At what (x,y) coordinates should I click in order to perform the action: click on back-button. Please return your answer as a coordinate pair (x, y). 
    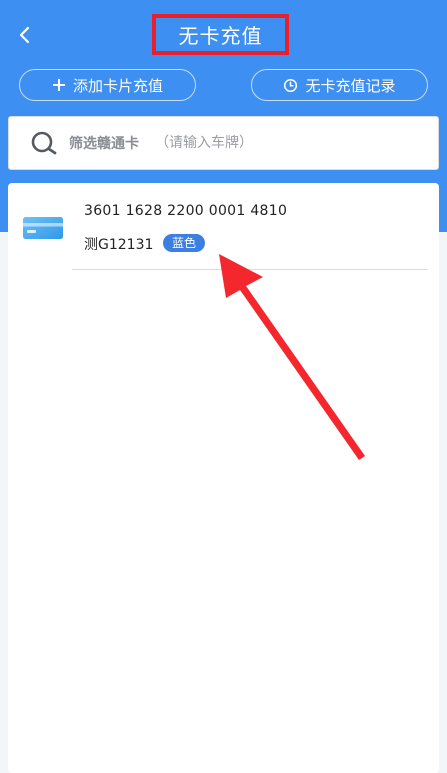
    Looking at the image, I should click on (25, 37).